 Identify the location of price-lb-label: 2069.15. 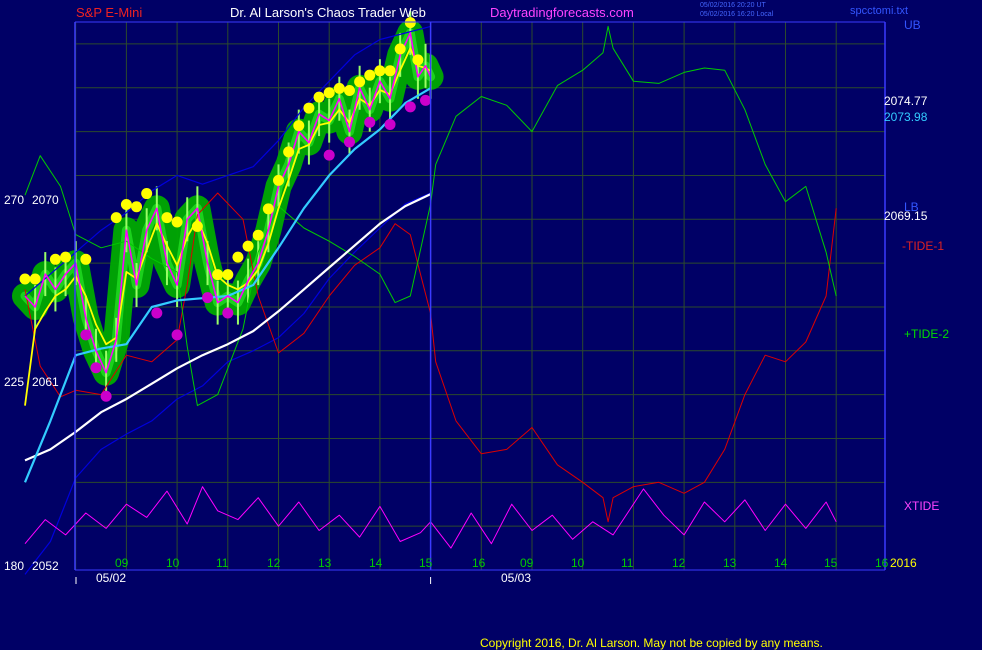
(906, 216).